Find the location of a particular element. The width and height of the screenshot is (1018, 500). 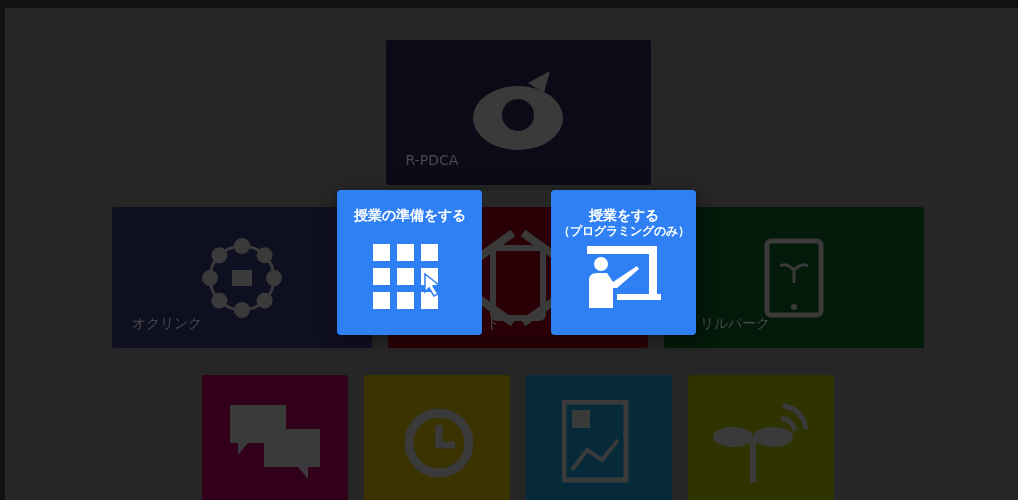

tile-label: R-PDCA is located at coordinates (432, 160).